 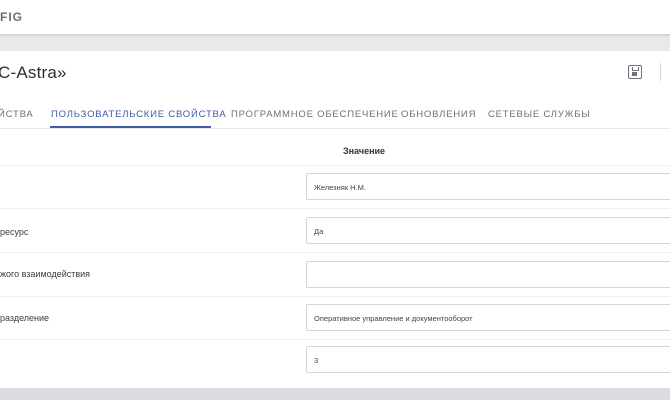 What do you see at coordinates (438, 114) in the screenshot?
I see `tab-updates: ОБНОВЛЕНИЯ` at bounding box center [438, 114].